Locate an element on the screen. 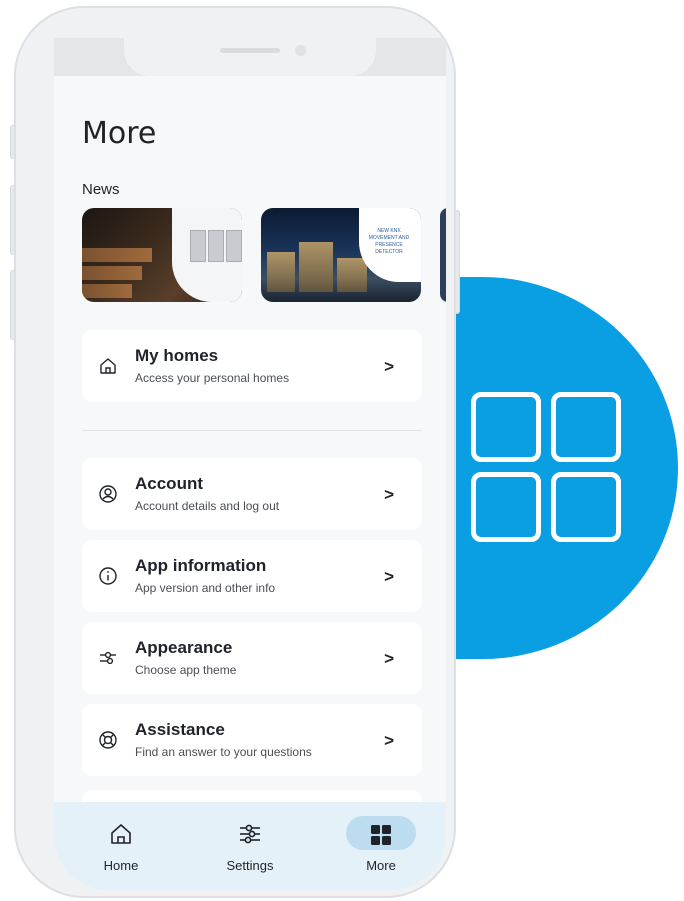  status-bar is located at coordinates (250, 57).